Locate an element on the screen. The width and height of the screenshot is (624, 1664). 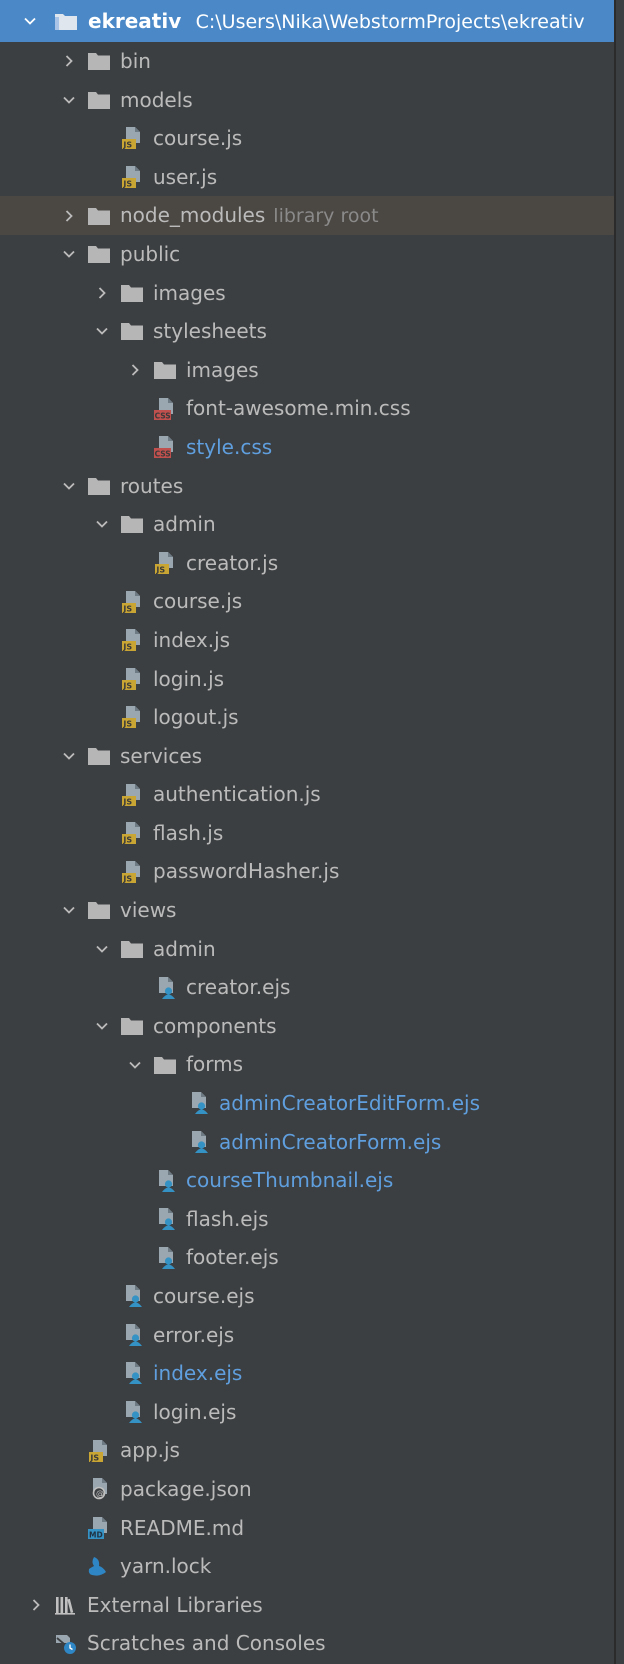
tree-item-authentication-js: JS authentication.js is located at coordinates (307, 794).